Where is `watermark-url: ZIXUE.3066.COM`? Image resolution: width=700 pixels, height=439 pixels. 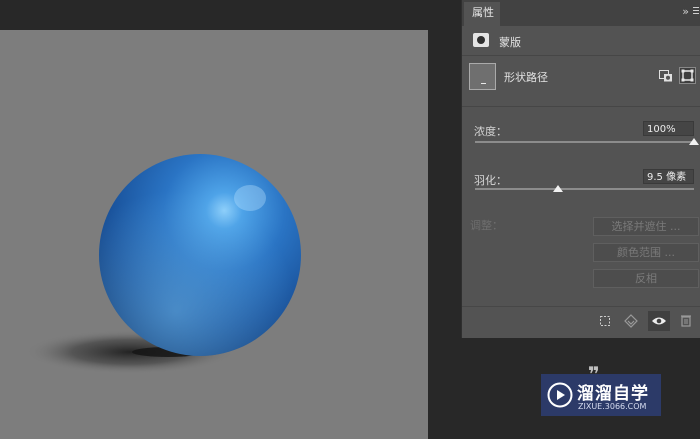 watermark-url: ZIXUE.3066.COM is located at coordinates (612, 406).